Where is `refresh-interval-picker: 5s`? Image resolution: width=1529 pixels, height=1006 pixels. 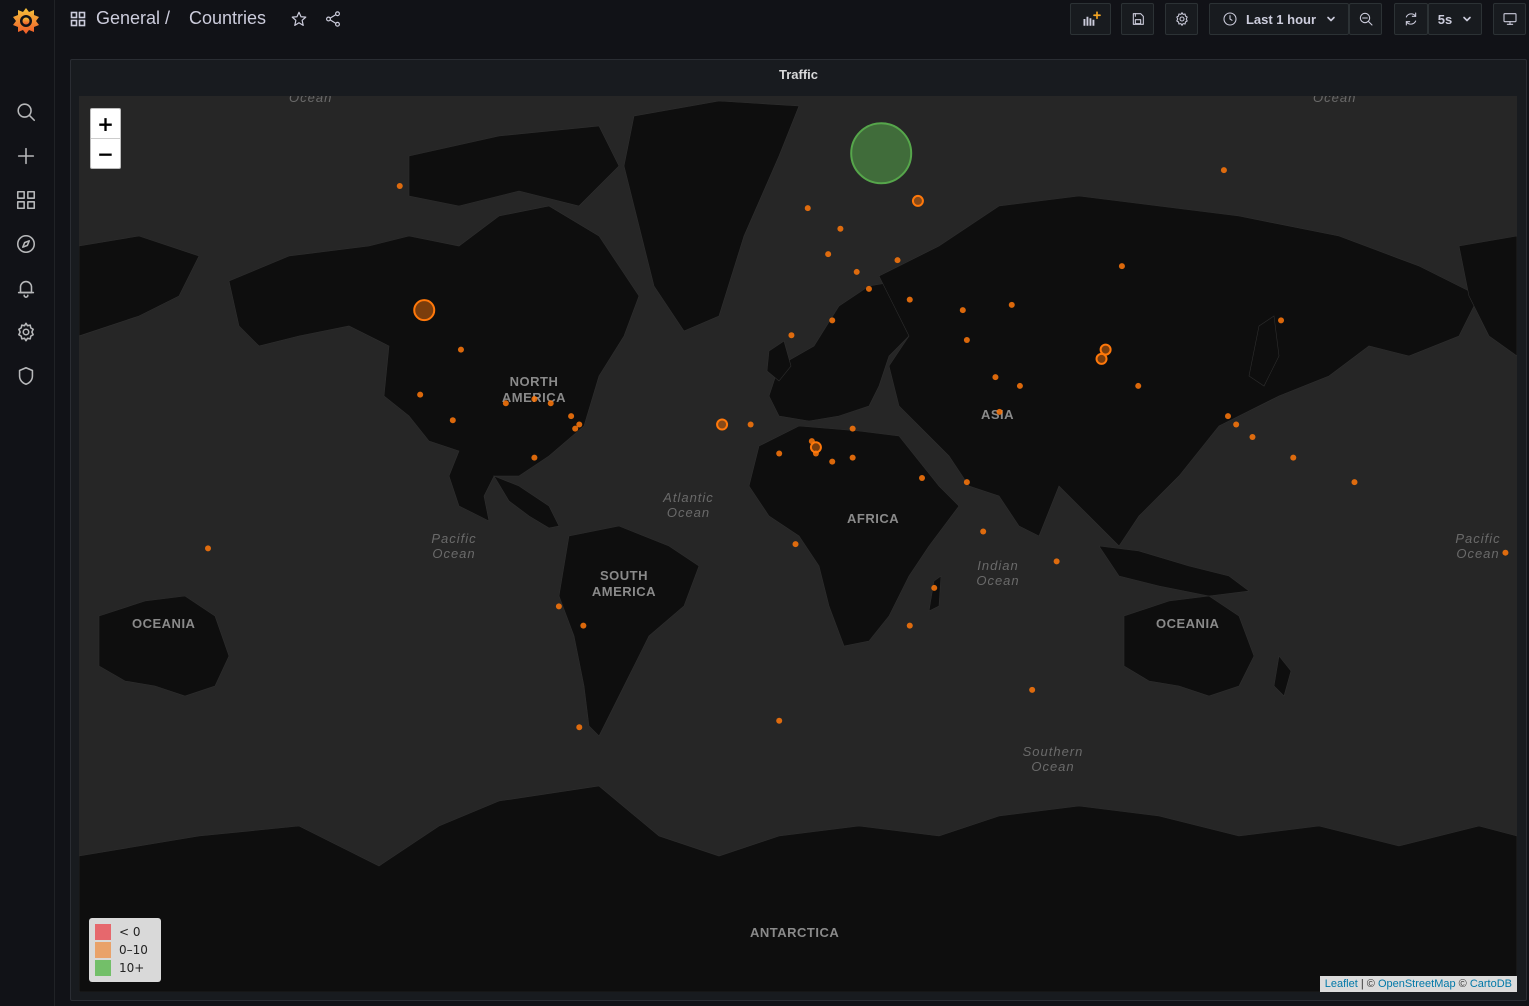
refresh-interval-picker: 5s is located at coordinates (1455, 19).